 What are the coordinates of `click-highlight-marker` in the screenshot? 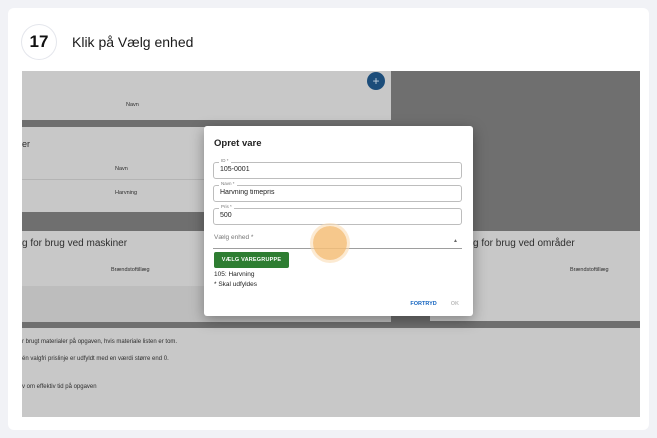 It's located at (330, 243).